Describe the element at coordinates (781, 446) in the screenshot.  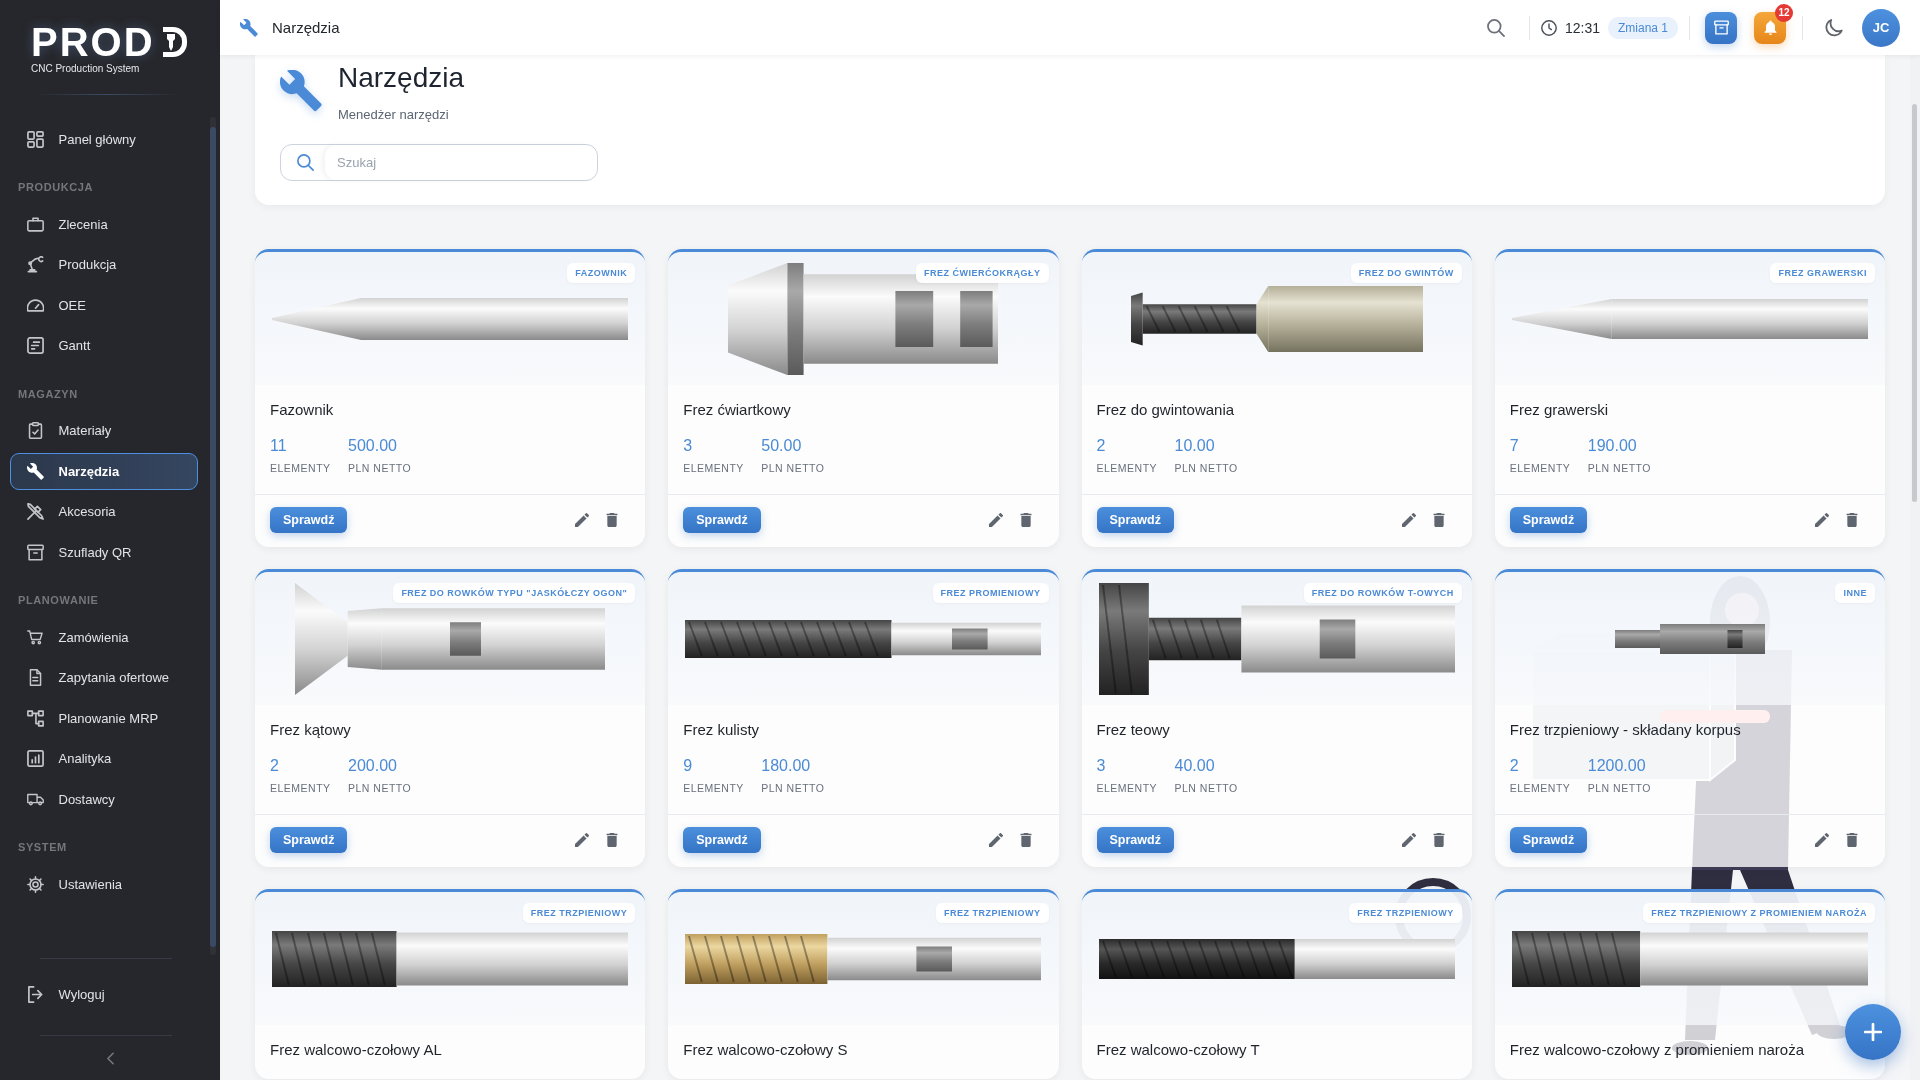
I see `price-value: 50.00` at that location.